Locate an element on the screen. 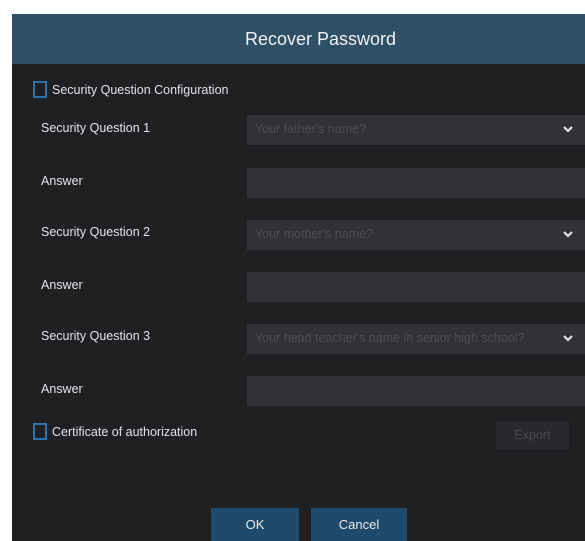  answer-2-input is located at coordinates (416, 287).